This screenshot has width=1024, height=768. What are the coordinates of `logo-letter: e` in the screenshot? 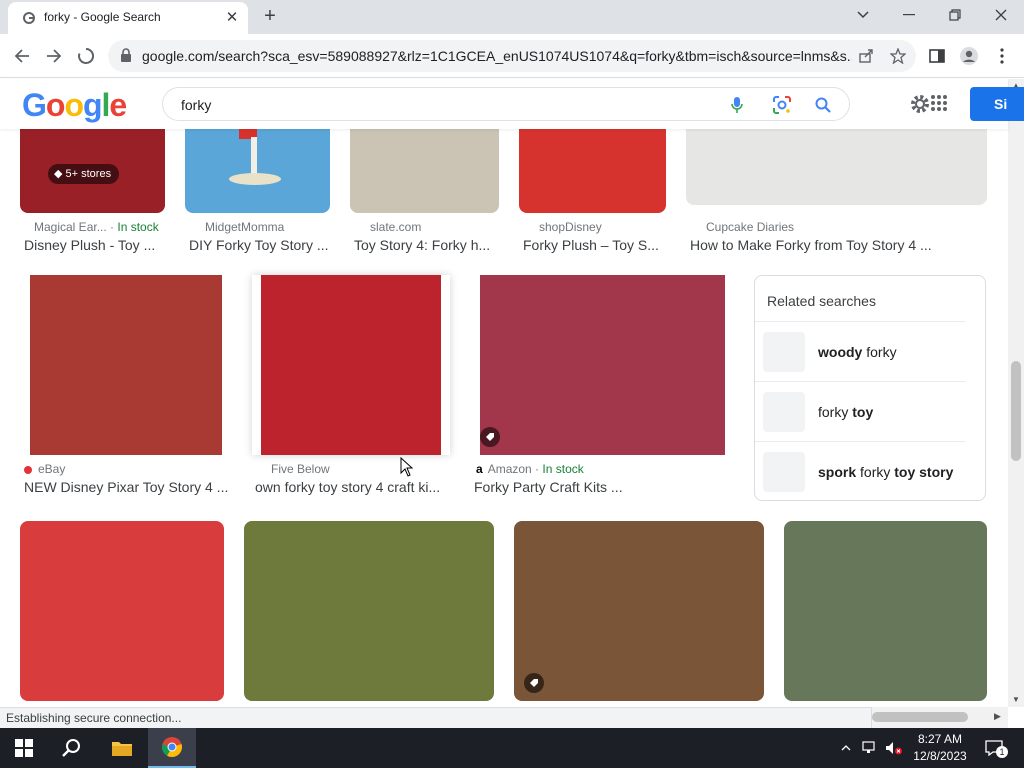 It's located at (118, 105).